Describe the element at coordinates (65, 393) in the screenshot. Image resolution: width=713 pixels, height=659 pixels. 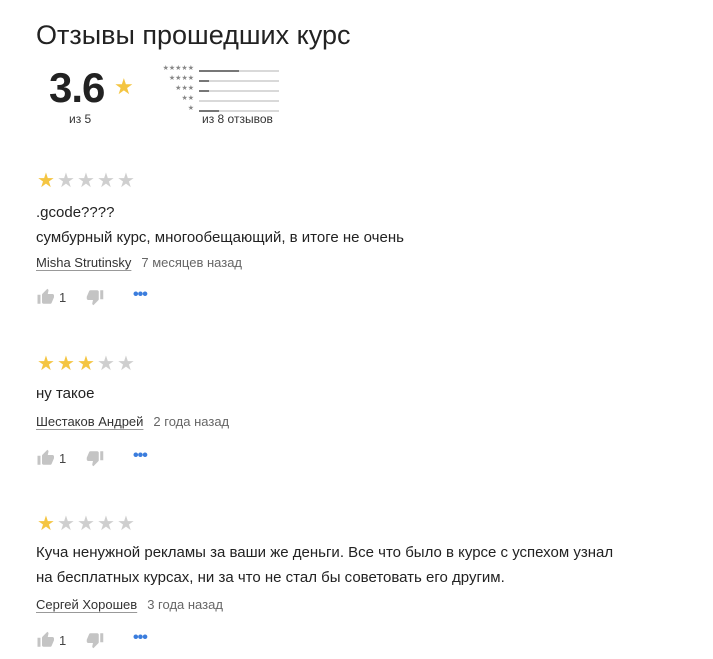
I see `review-text-line: ну такое` at that location.